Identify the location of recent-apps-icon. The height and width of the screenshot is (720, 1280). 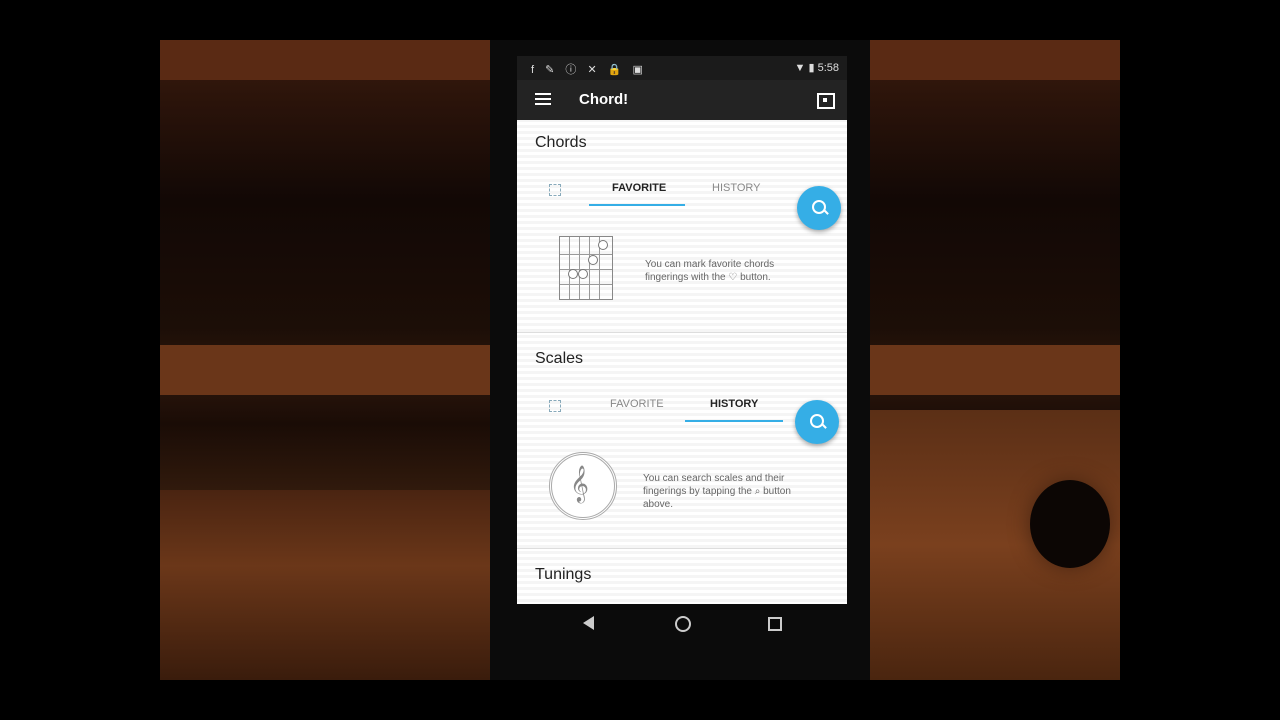
(775, 624).